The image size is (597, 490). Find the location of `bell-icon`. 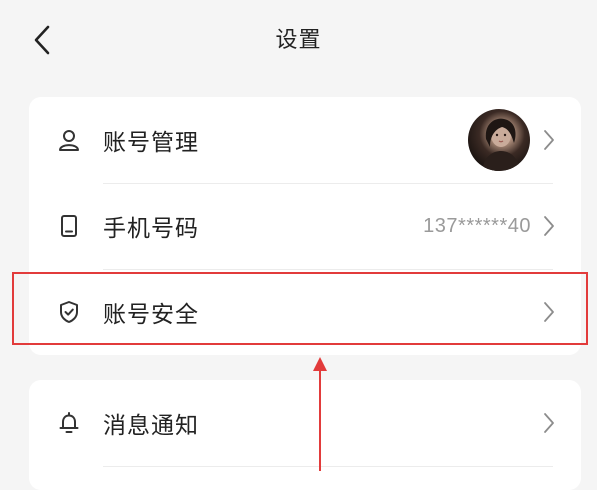

bell-icon is located at coordinates (69, 423).